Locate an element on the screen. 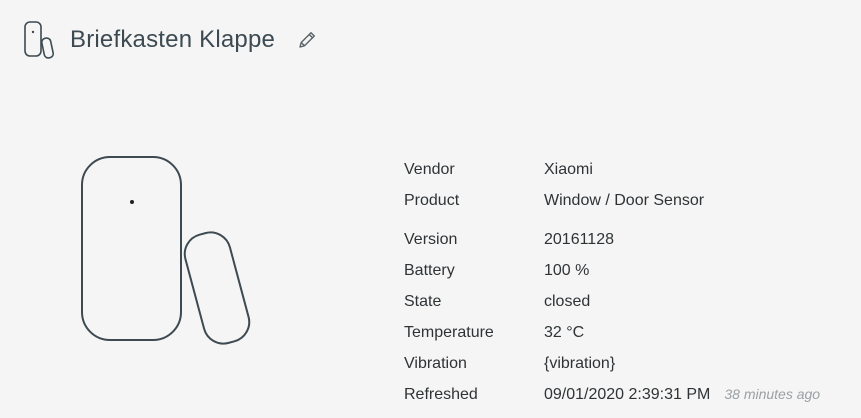 This screenshot has width=861, height=418. page-header: Briefkasten Klappe is located at coordinates (170, 40).